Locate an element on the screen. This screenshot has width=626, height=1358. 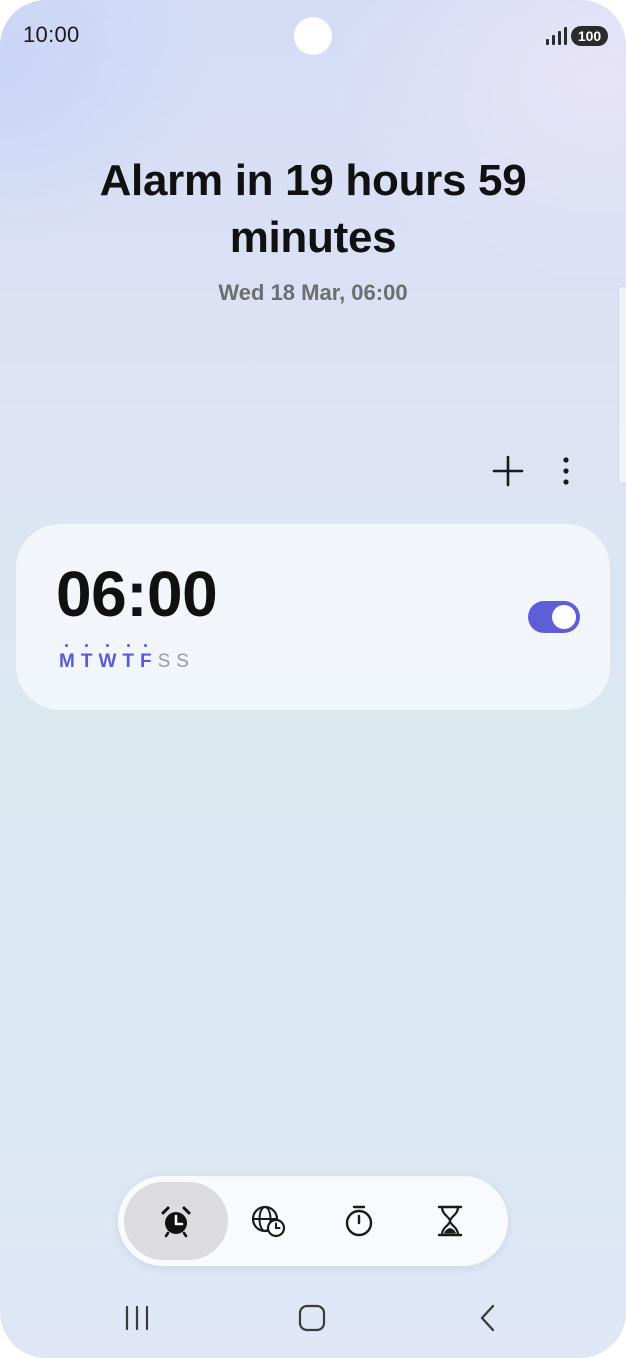
bottom-tab-bar is located at coordinates (313, 1221).